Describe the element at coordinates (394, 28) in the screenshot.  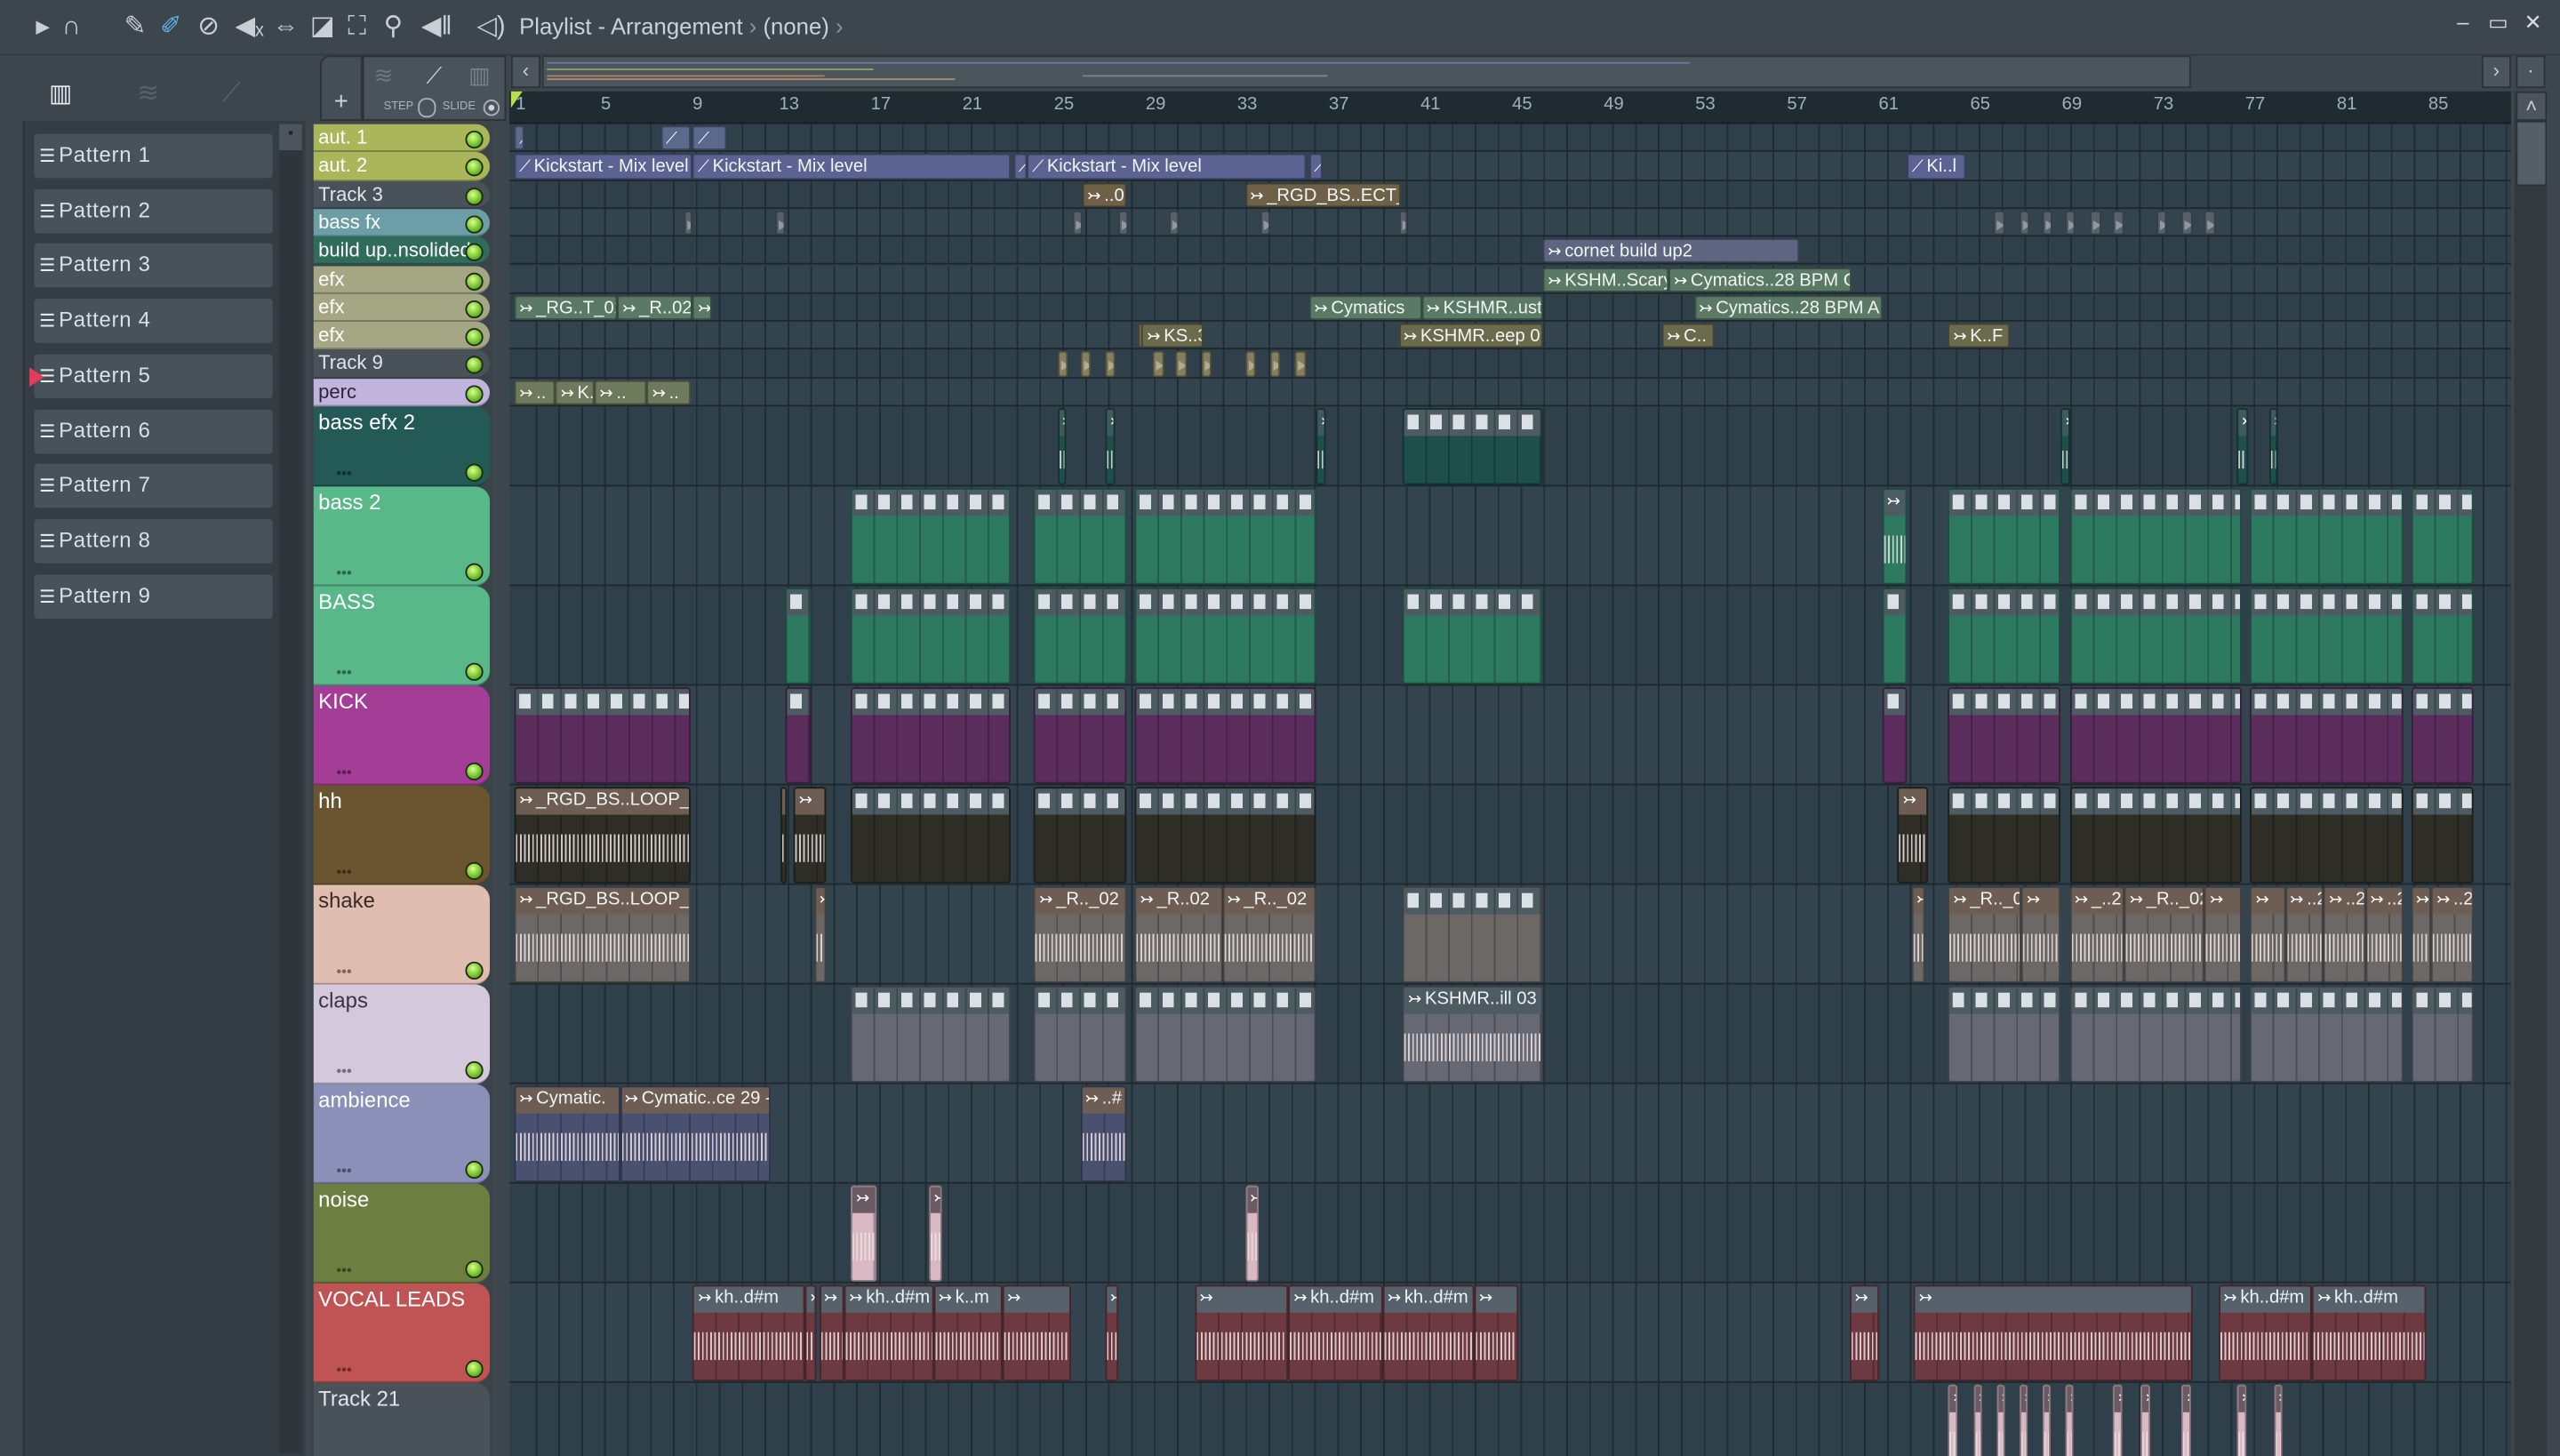
I see `zoom-tool-icon: ⚲` at that location.